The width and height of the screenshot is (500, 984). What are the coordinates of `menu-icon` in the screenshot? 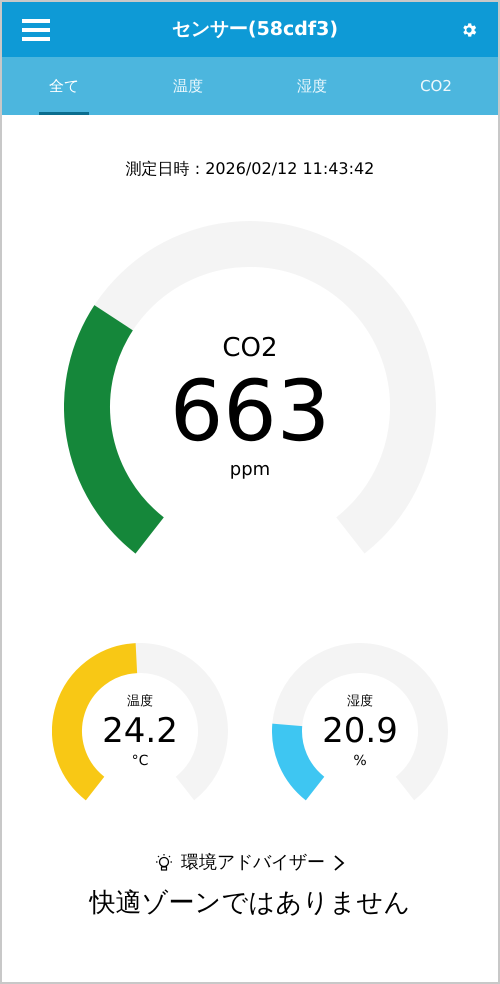 It's located at (36, 29).